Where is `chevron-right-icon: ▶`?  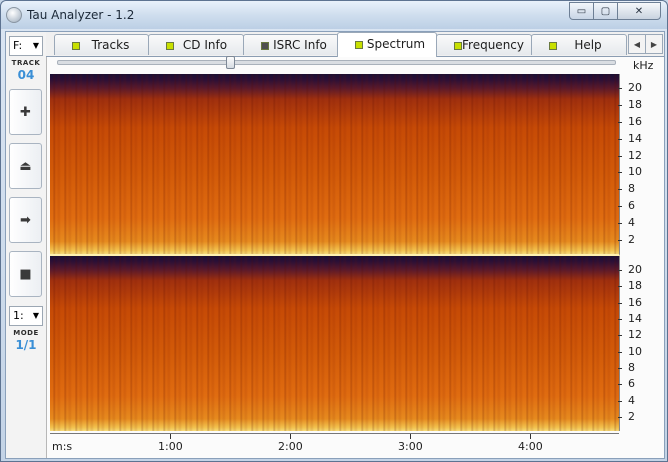
chevron-right-icon: ▶ is located at coordinates (654, 44).